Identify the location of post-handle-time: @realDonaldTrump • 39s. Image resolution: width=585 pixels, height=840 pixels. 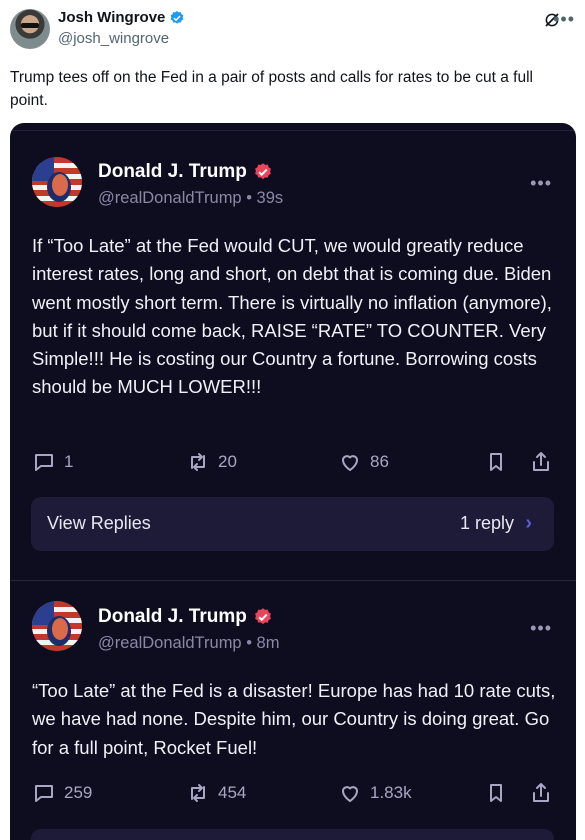
(191, 198).